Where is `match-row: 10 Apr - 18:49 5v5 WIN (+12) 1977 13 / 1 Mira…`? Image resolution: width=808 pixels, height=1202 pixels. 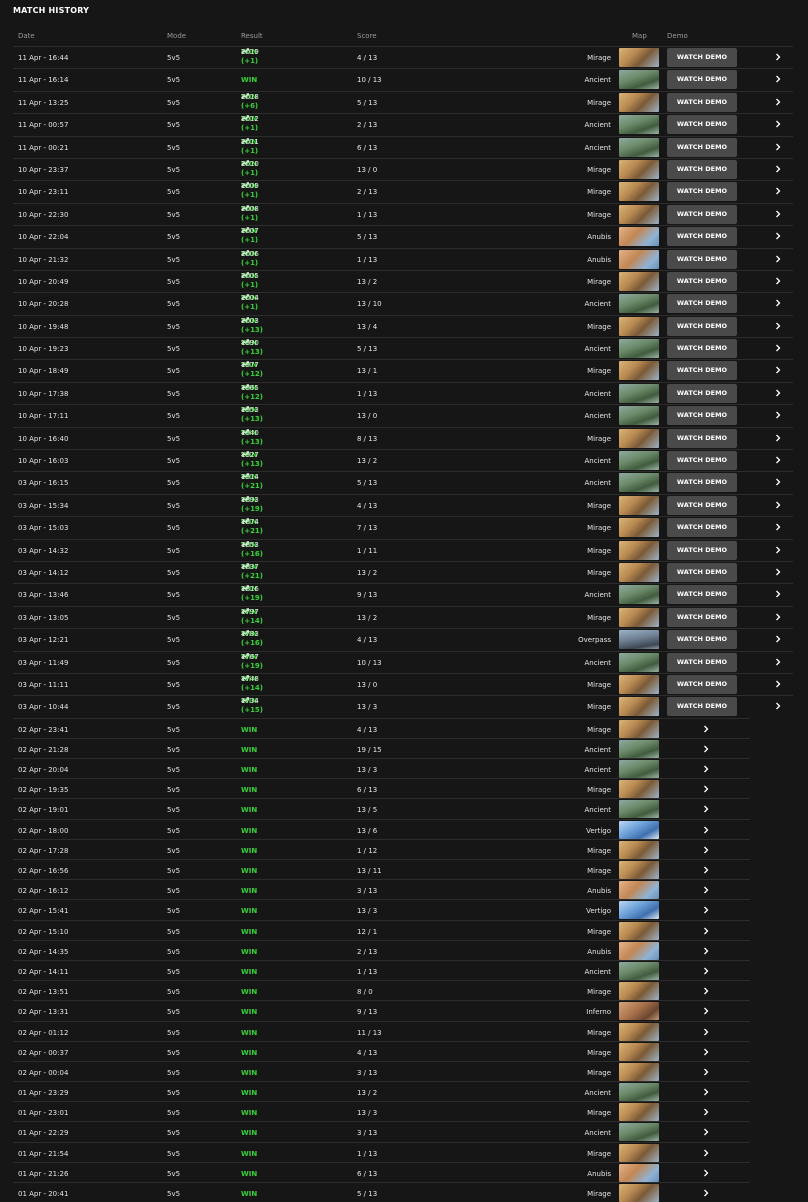
match-row: 10 Apr - 18:49 5v5 WIN (+12) 1977 13 / 1 Mira… is located at coordinates (403, 370).